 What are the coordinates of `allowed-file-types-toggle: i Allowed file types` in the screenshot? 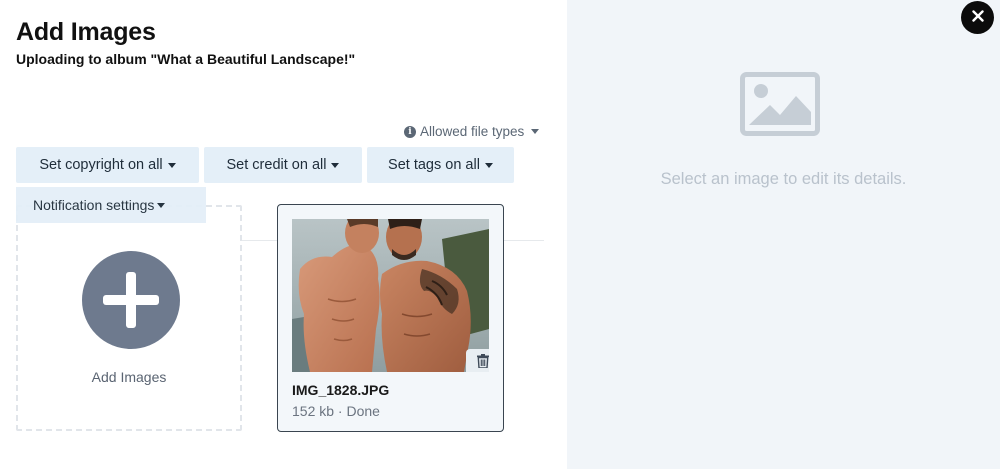 It's located at (472, 131).